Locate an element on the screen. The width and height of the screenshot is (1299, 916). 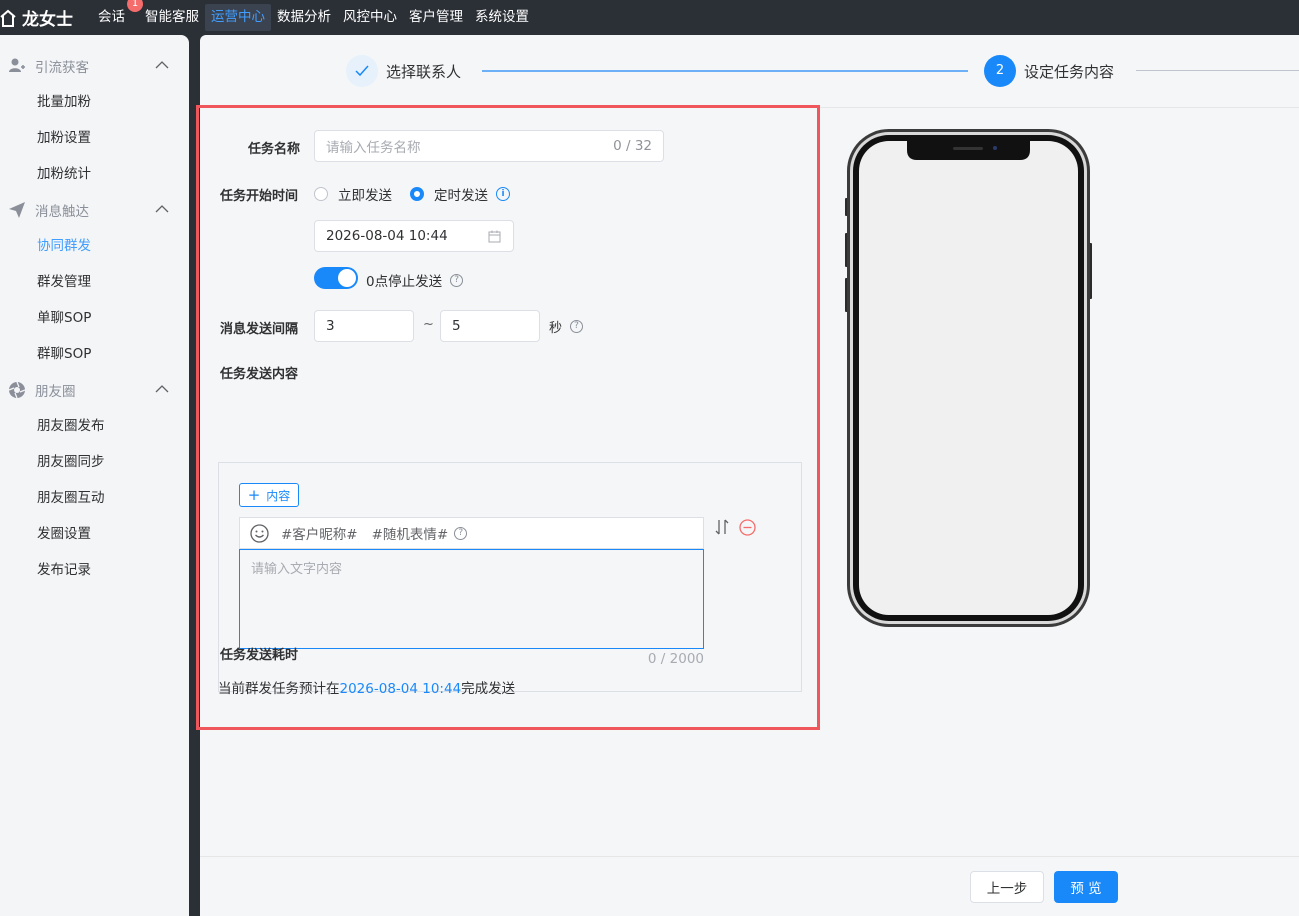
nav-item-label: 系统设置 is located at coordinates (502, 17).